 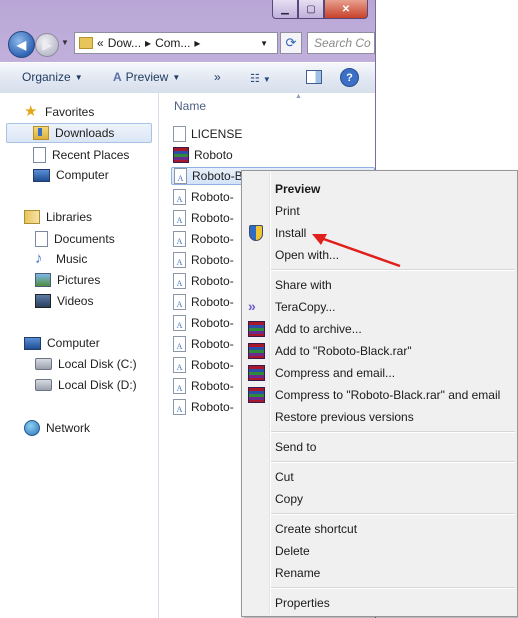 I want to click on nav-favorites: ★ Favorites, so click(x=59, y=111).